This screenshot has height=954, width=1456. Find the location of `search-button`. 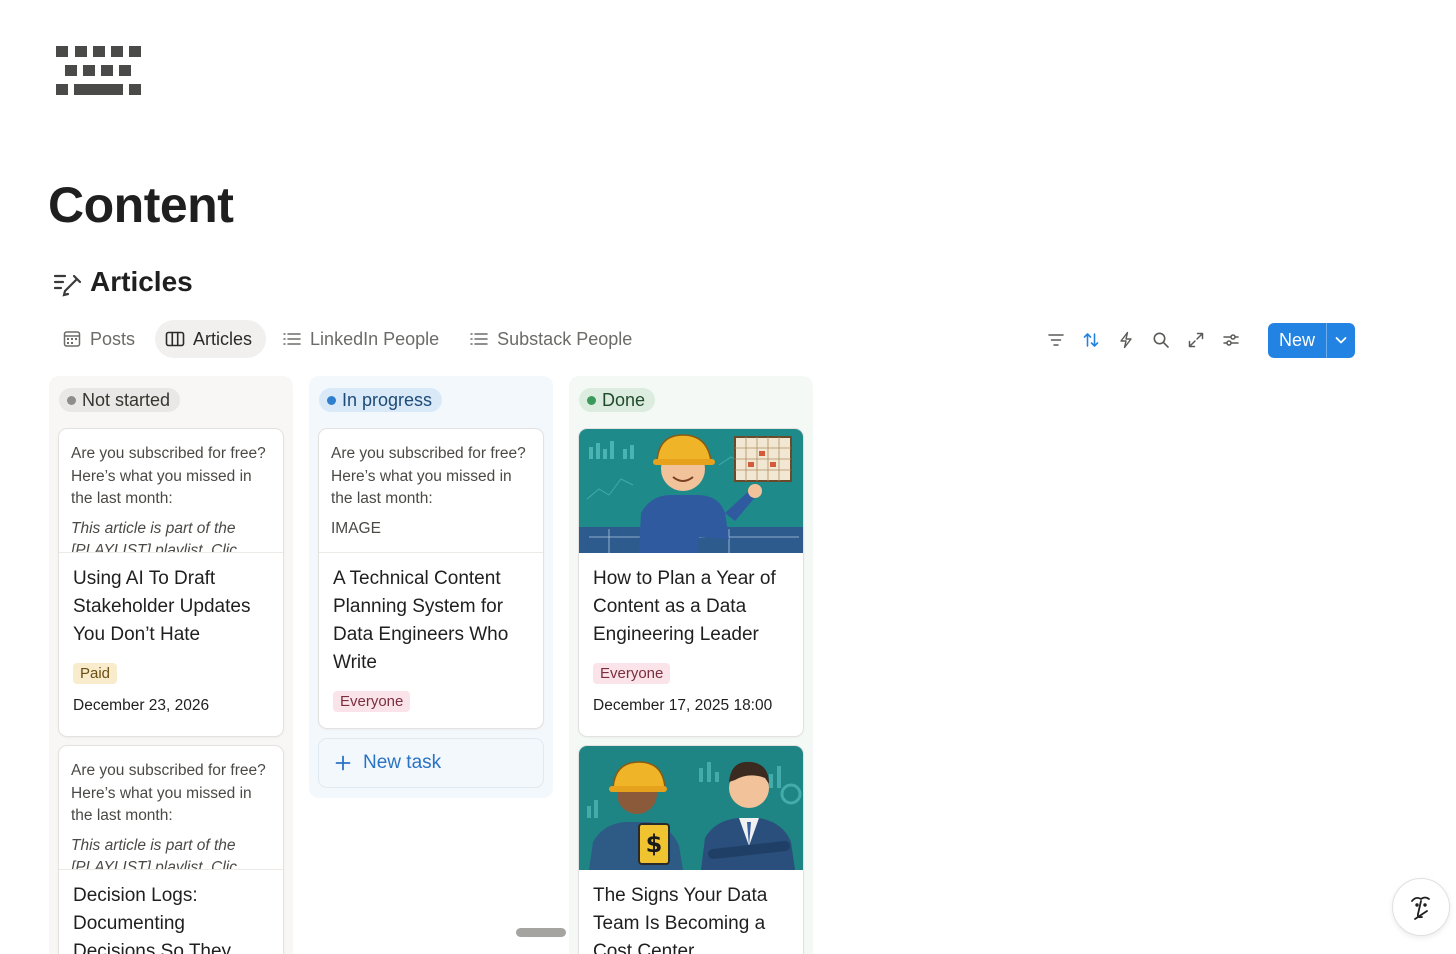

search-button is located at coordinates (1161, 340).